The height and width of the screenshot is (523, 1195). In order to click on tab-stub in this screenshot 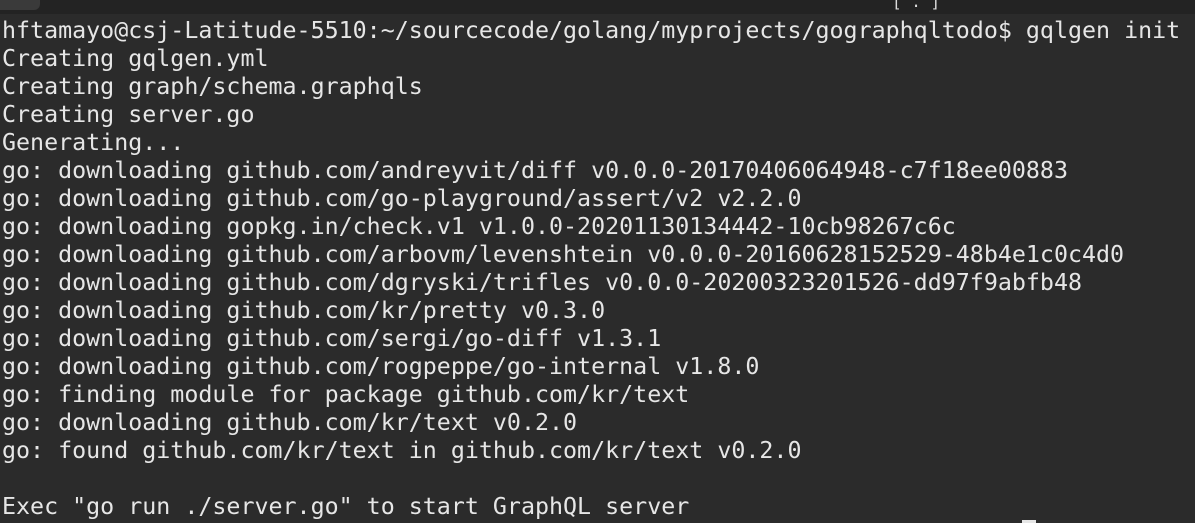, I will do `click(20, 5)`.